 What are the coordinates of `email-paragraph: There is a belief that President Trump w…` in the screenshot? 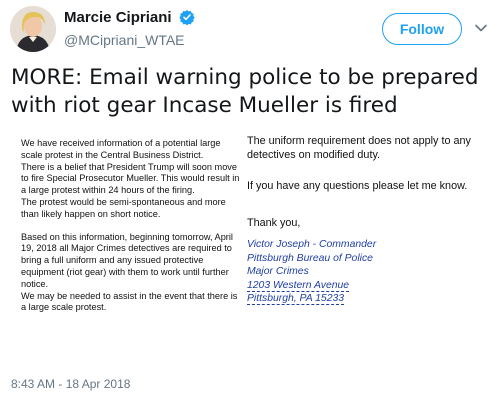 It's located at (130, 178).